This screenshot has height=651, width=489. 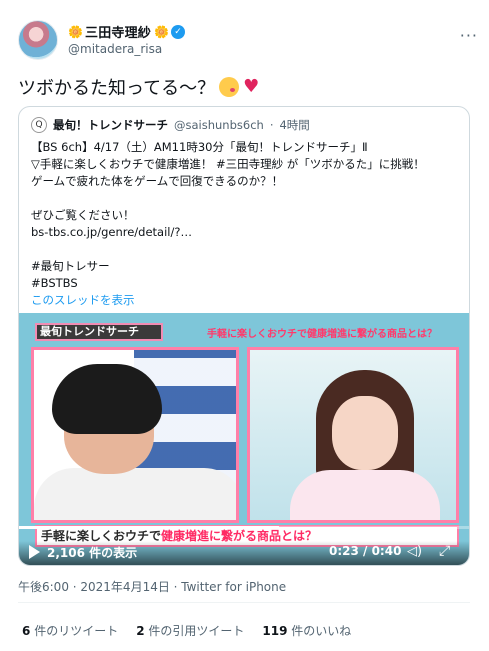 What do you see at coordinates (365, 433) in the screenshot?
I see `person-face` at bounding box center [365, 433].